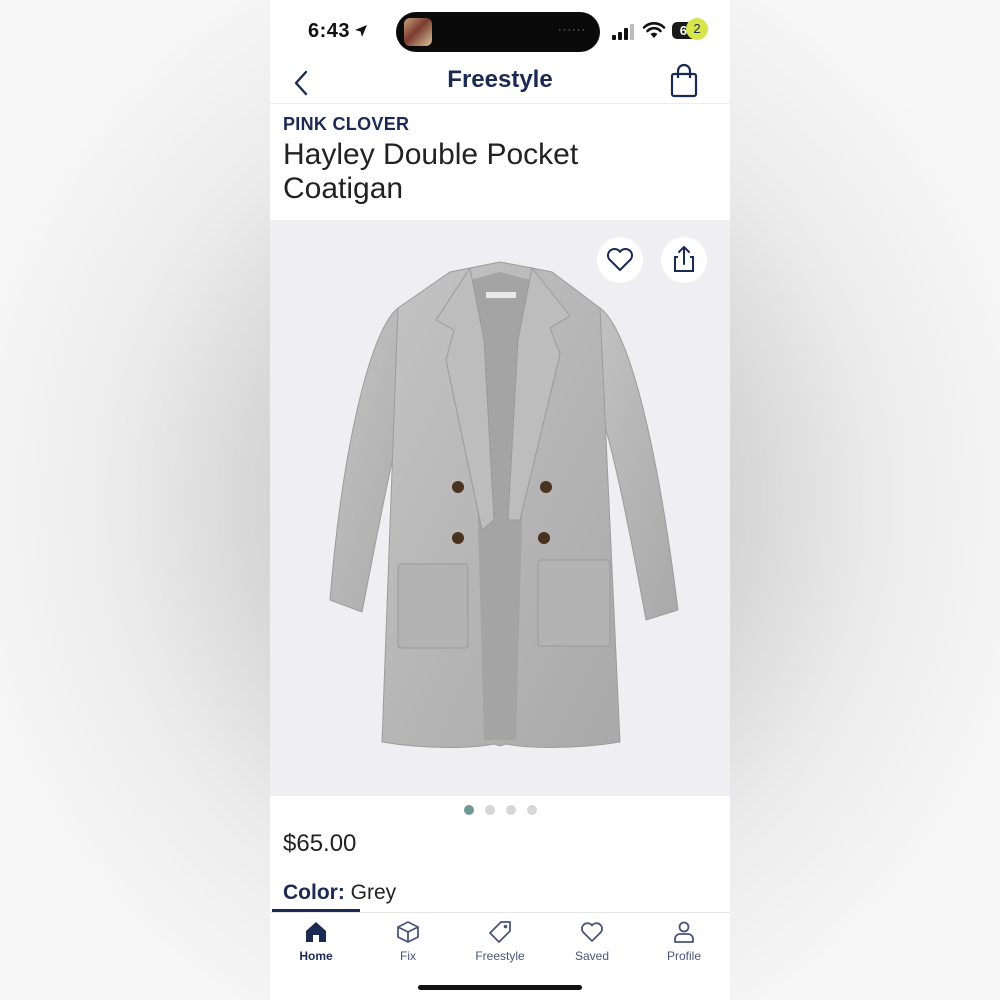  Describe the element at coordinates (500, 811) in the screenshot. I see `carousel-pagination` at that location.